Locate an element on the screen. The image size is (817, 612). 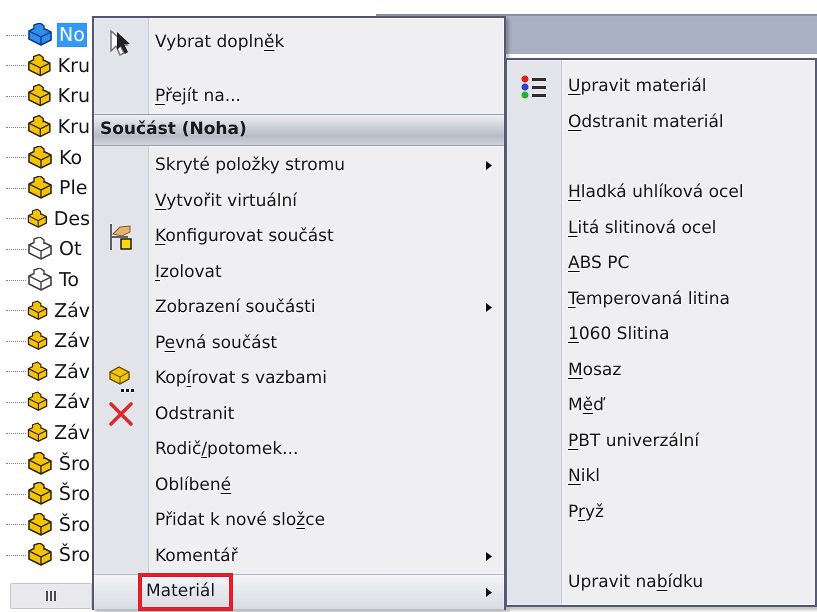
copy-part-icon is located at coordinates (121, 379).